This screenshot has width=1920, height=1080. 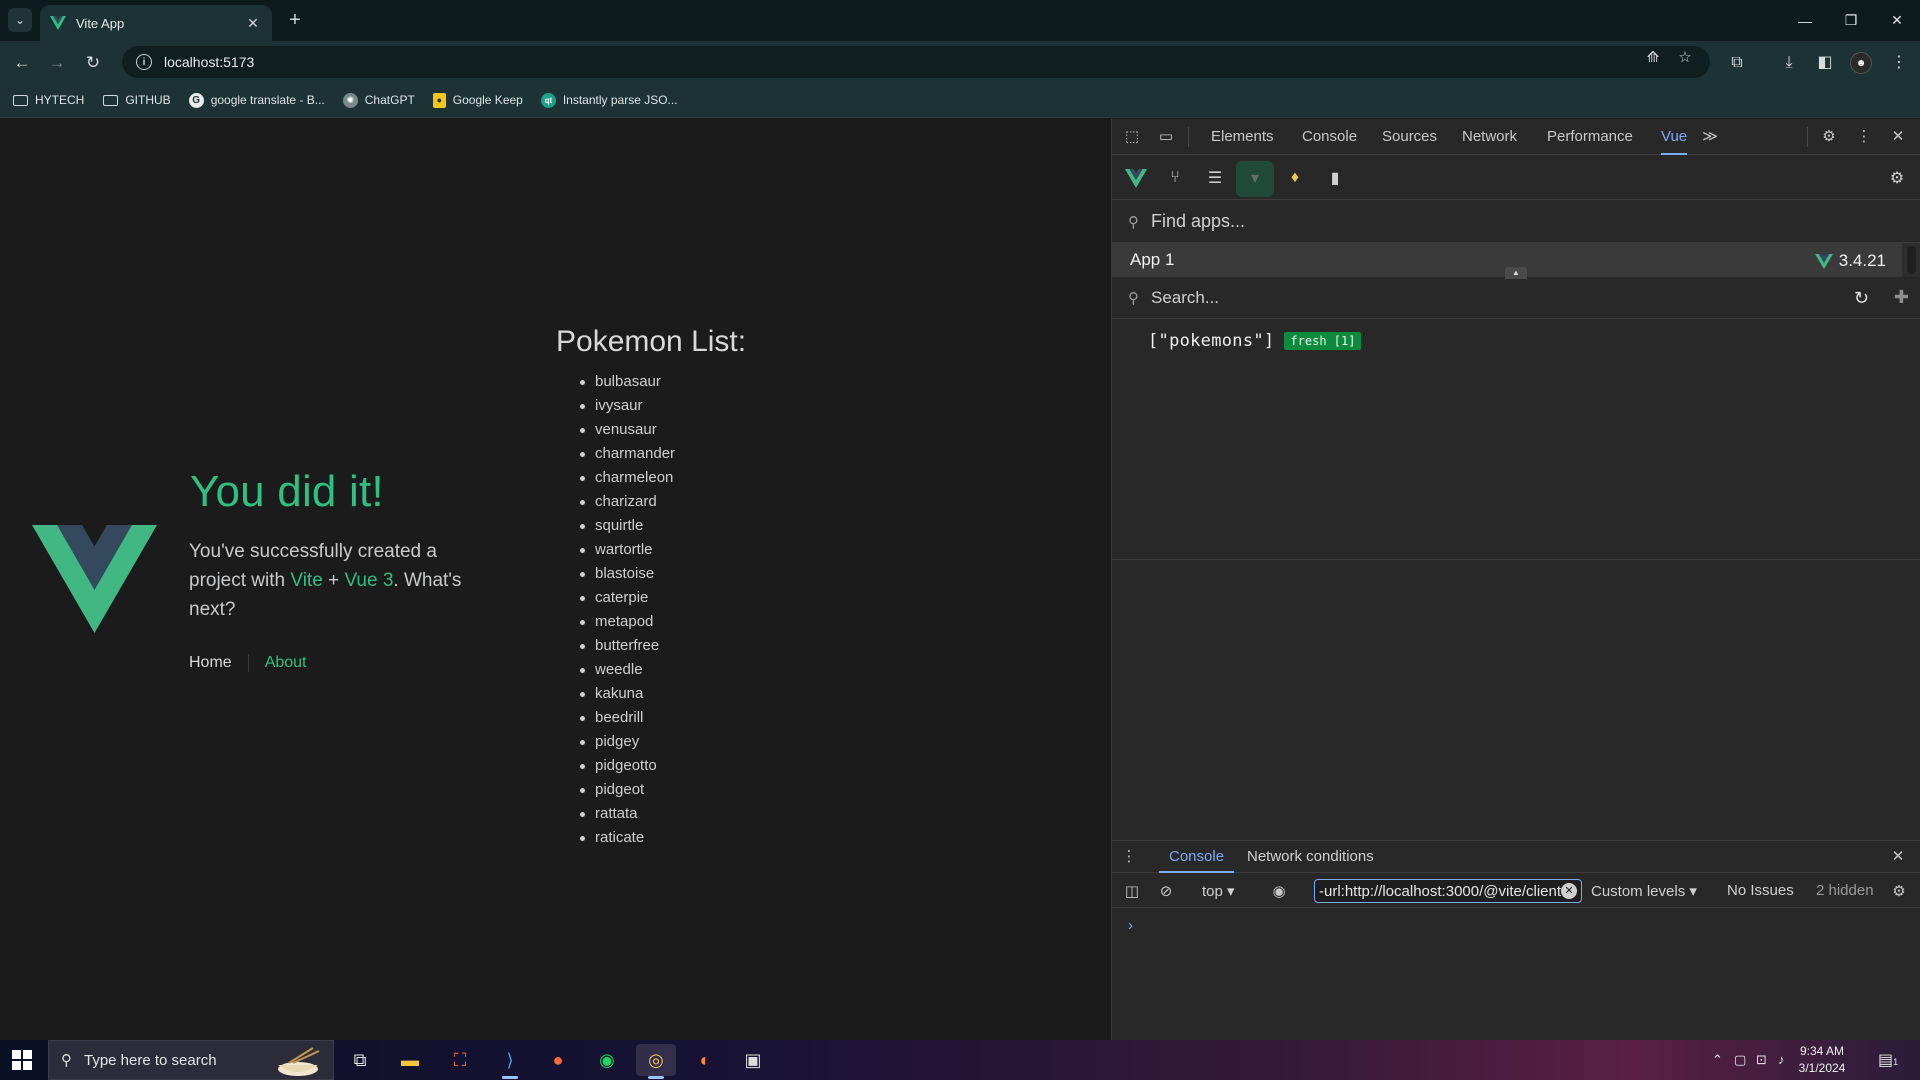 What do you see at coordinates (1653, 58) in the screenshot?
I see `translate-icon: ⟰` at bounding box center [1653, 58].